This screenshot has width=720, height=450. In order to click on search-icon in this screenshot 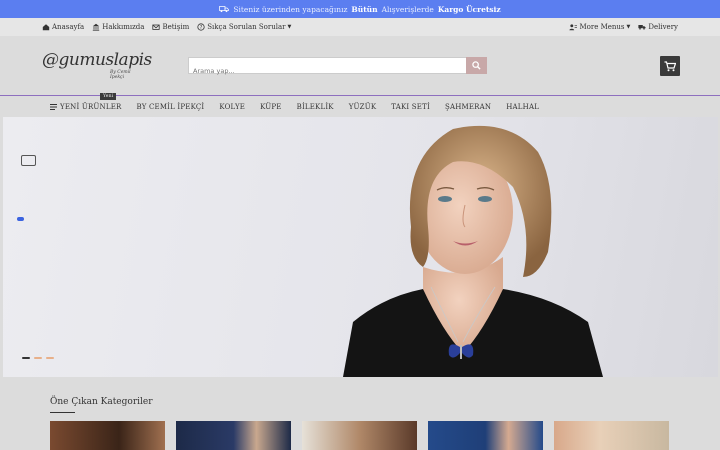, I will do `click(476, 65)`.